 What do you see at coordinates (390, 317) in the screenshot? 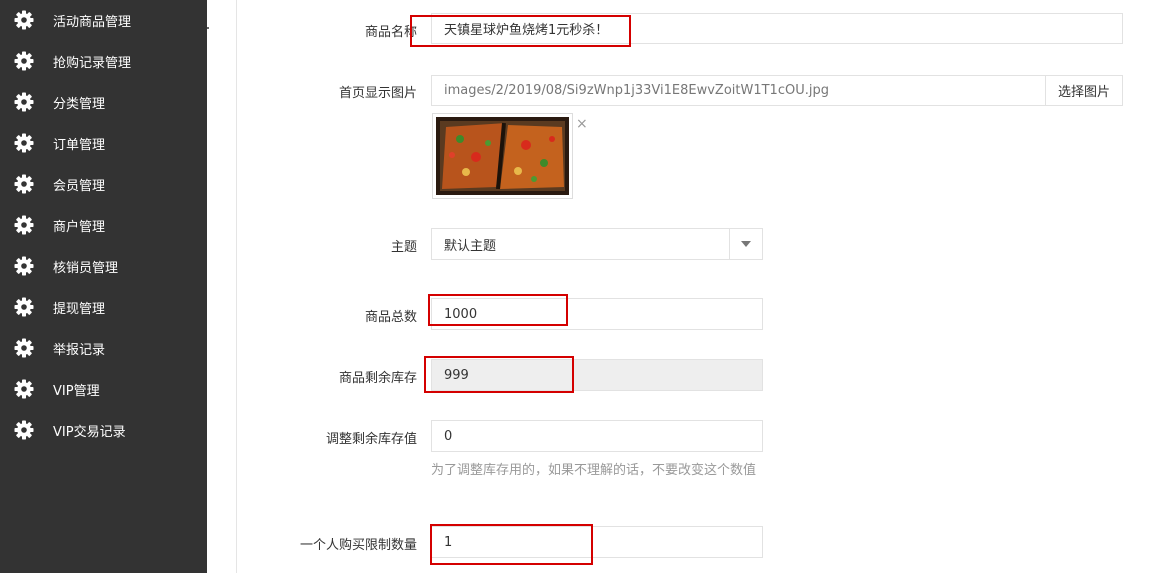
I see `total-label: 商品总数` at bounding box center [390, 317].